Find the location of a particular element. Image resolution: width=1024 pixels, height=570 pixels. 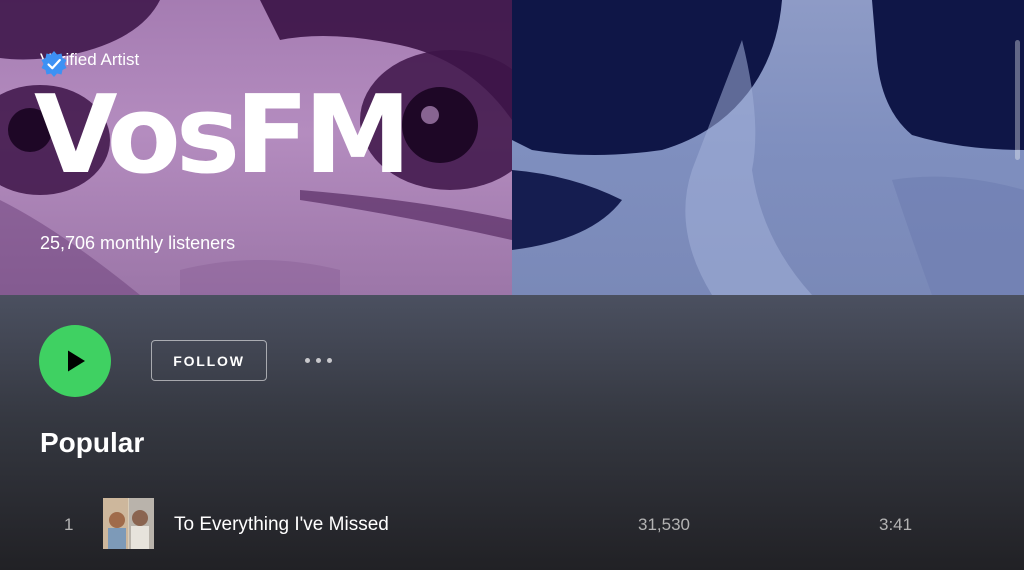

play-icon is located at coordinates (76, 361).